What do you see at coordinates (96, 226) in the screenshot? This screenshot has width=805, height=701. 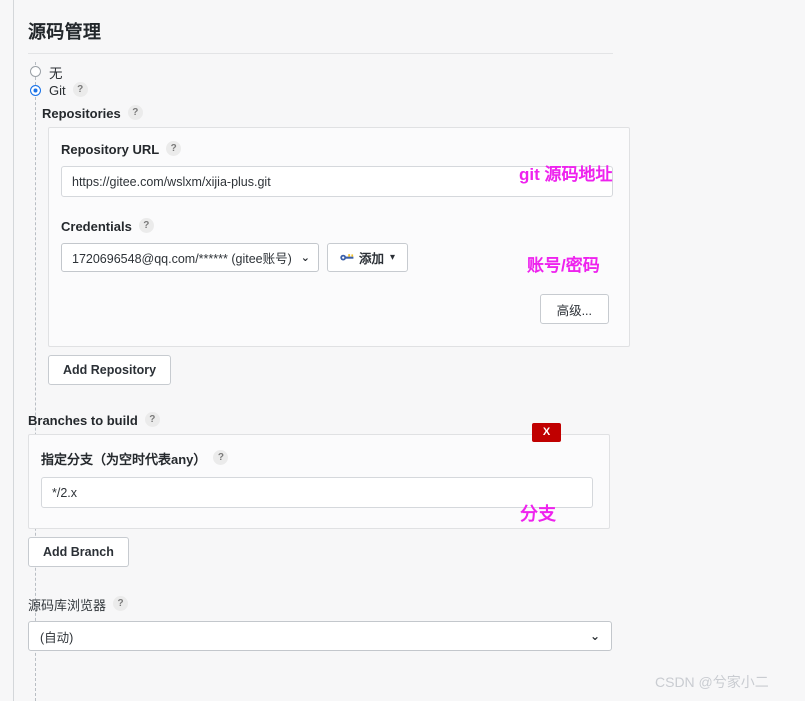 I see `credentials-label-text: Credentials` at bounding box center [96, 226].